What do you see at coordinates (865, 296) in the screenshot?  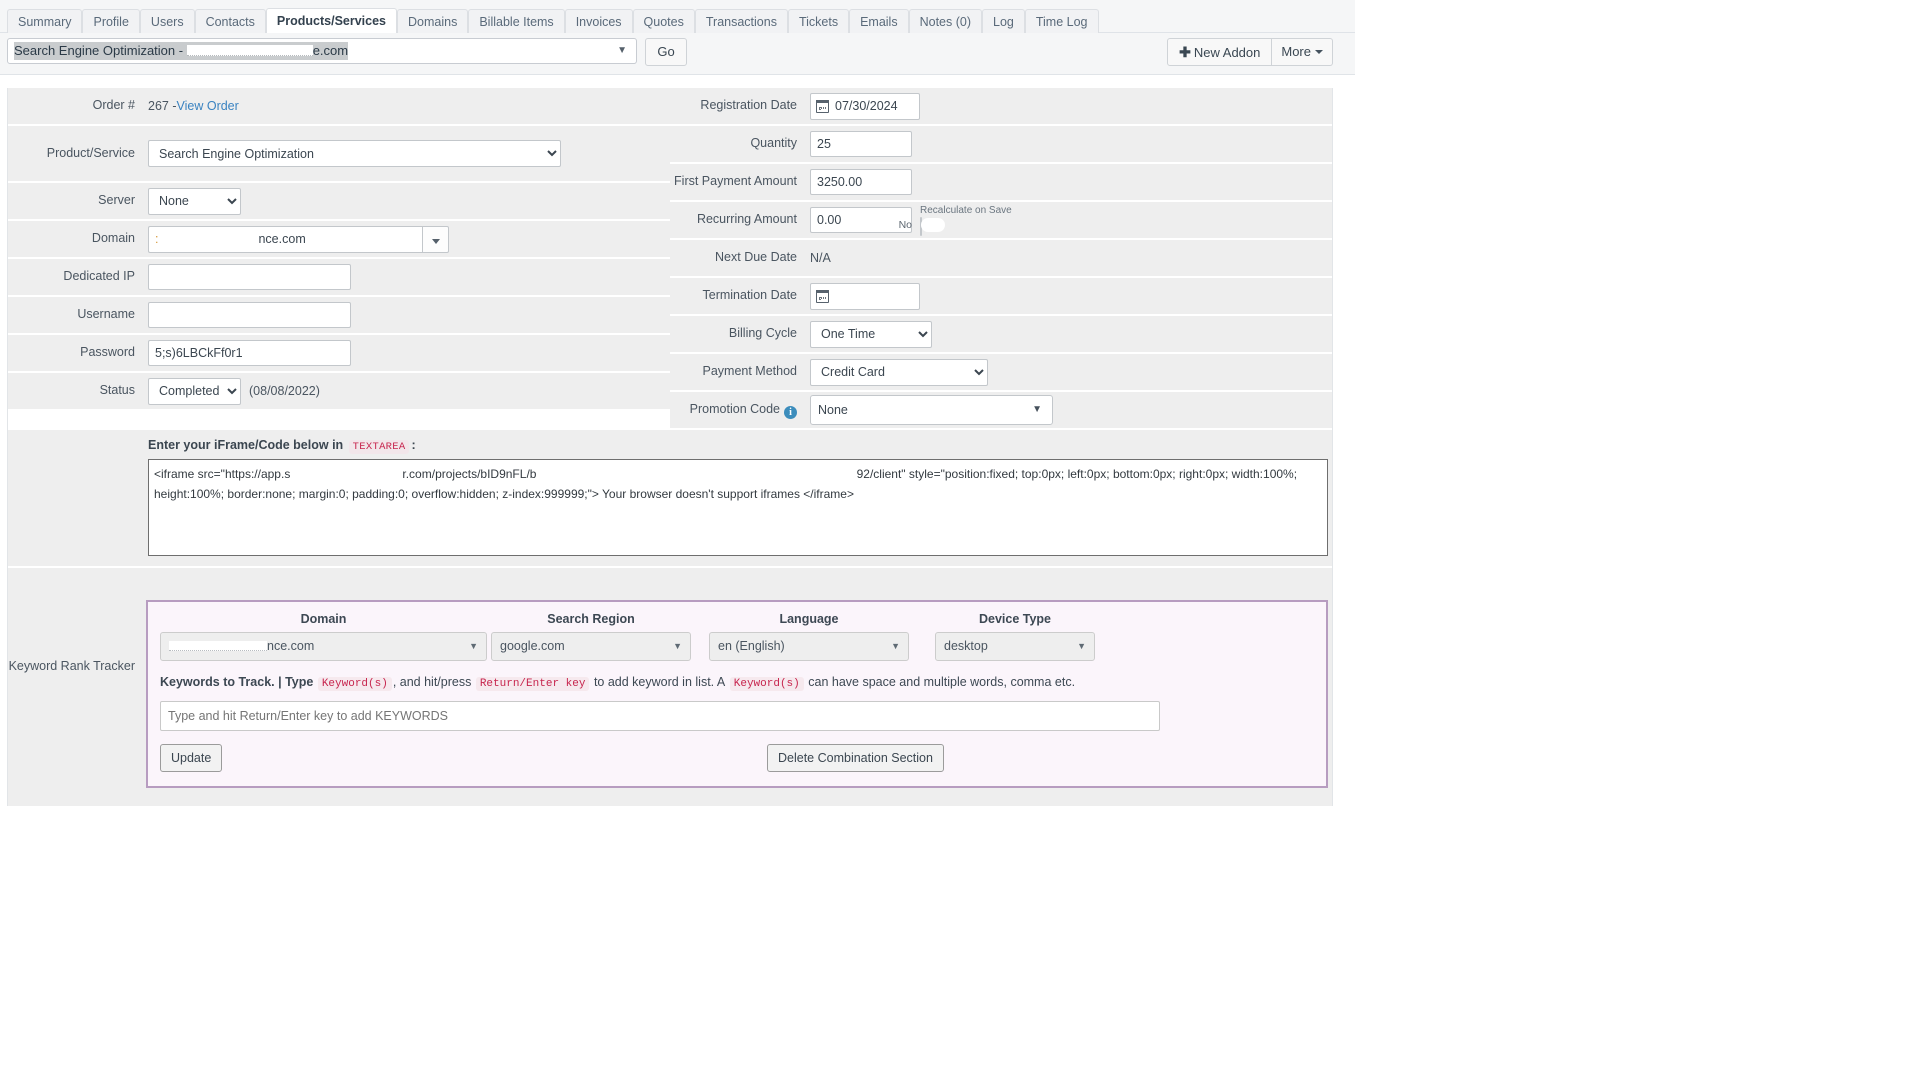 I see `termination-date-input` at bounding box center [865, 296].